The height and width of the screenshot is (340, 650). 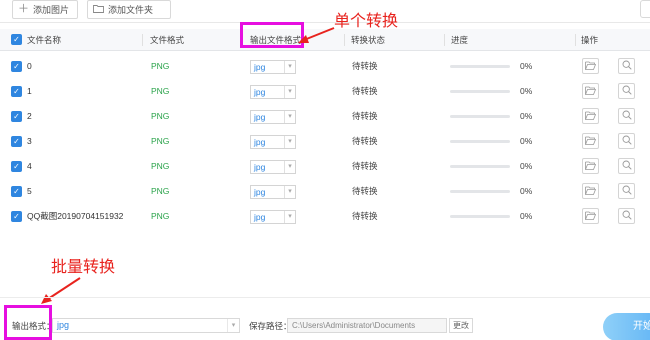 I want to click on table-row: ✓ 0 PNG jpg ▾ 待转换 0%, so click(x=325, y=66).